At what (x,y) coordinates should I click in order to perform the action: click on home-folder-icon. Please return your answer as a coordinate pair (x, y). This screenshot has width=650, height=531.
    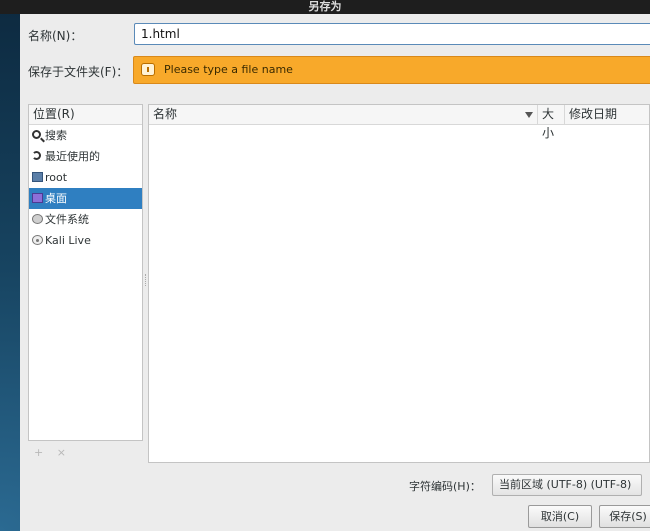
    Looking at the image, I should click on (37, 177).